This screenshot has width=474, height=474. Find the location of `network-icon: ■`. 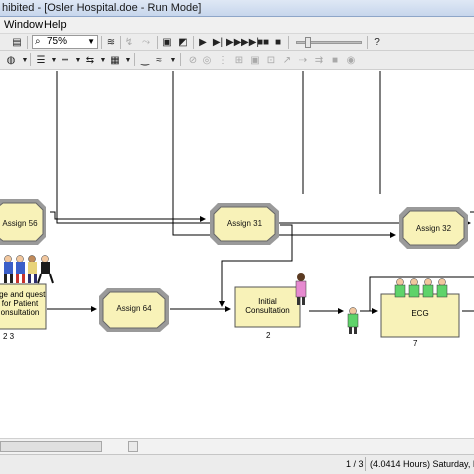

network-icon: ■ is located at coordinates (335, 60).